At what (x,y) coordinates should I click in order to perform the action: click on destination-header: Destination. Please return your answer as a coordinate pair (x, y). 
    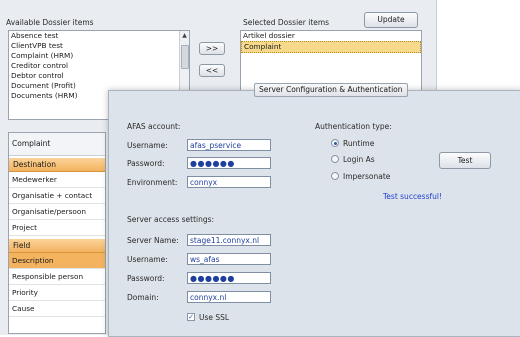
    Looking at the image, I should click on (57, 165).